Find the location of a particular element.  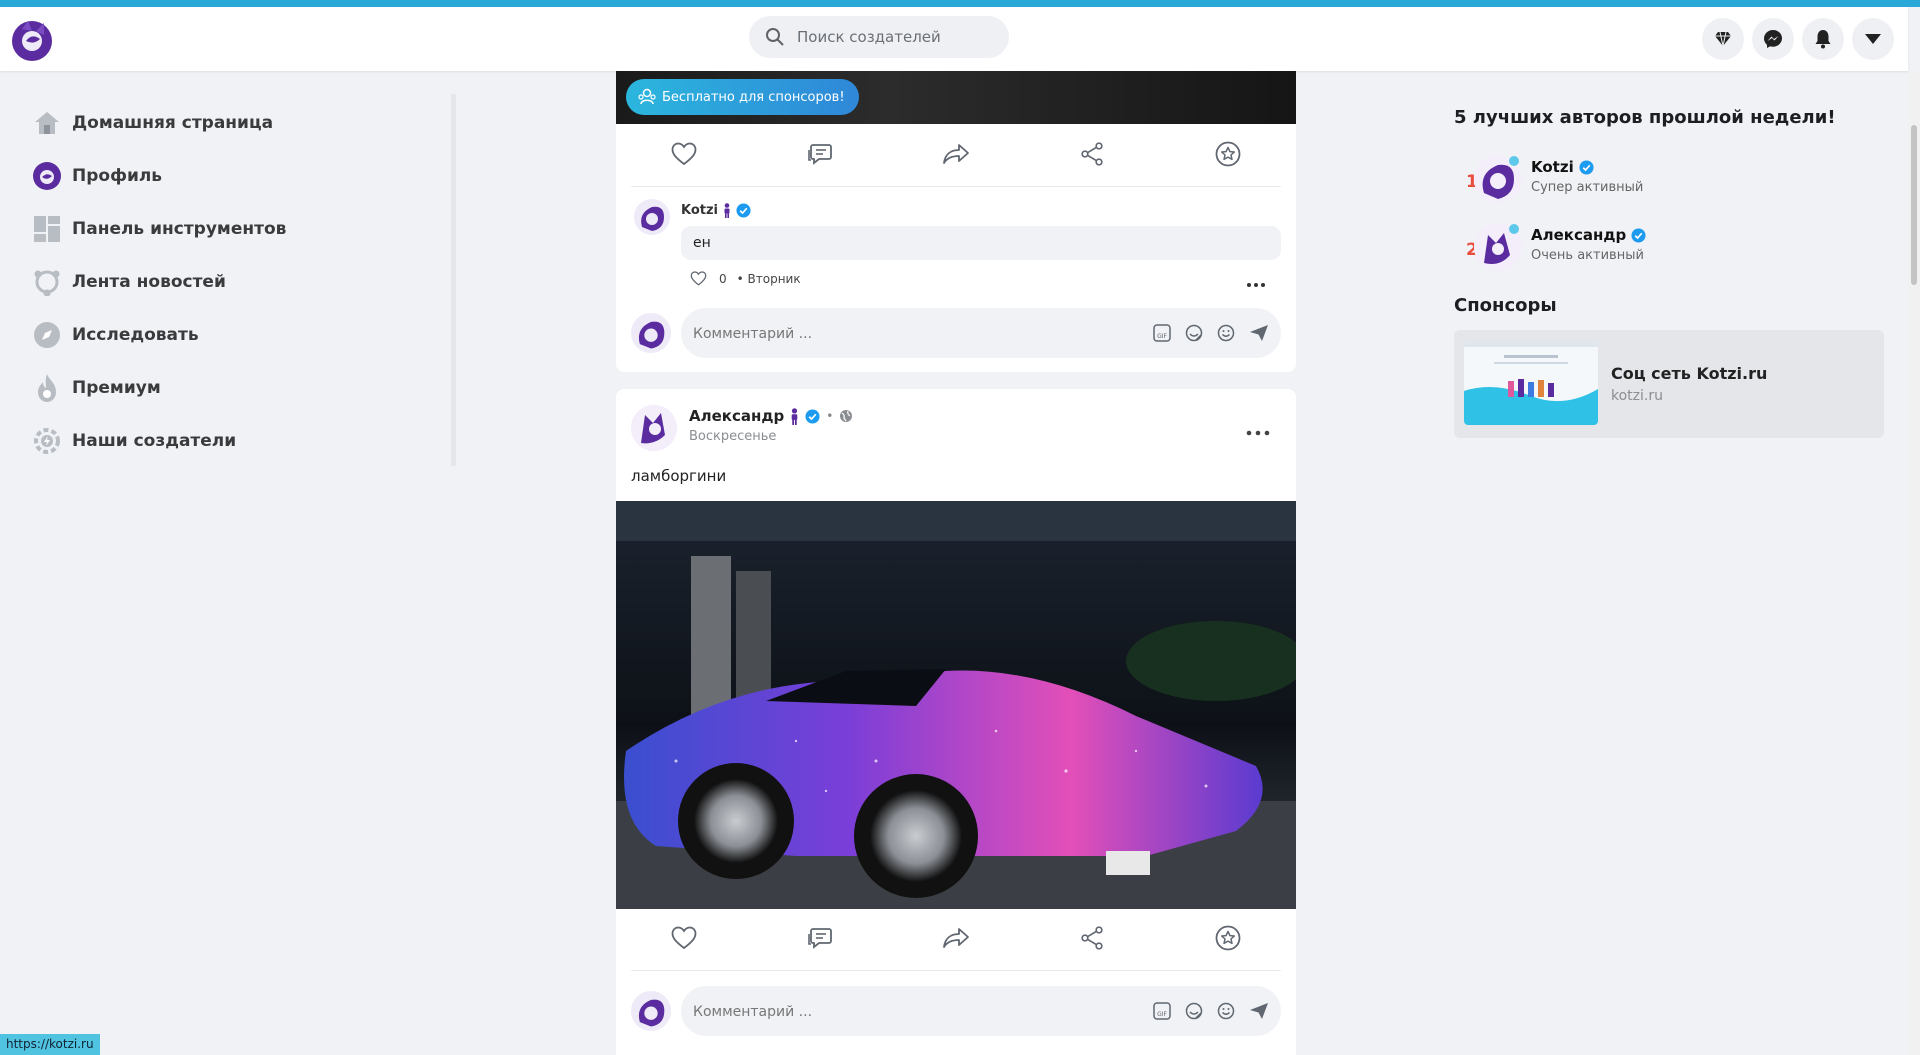

comment-avatar is located at coordinates (652, 217).